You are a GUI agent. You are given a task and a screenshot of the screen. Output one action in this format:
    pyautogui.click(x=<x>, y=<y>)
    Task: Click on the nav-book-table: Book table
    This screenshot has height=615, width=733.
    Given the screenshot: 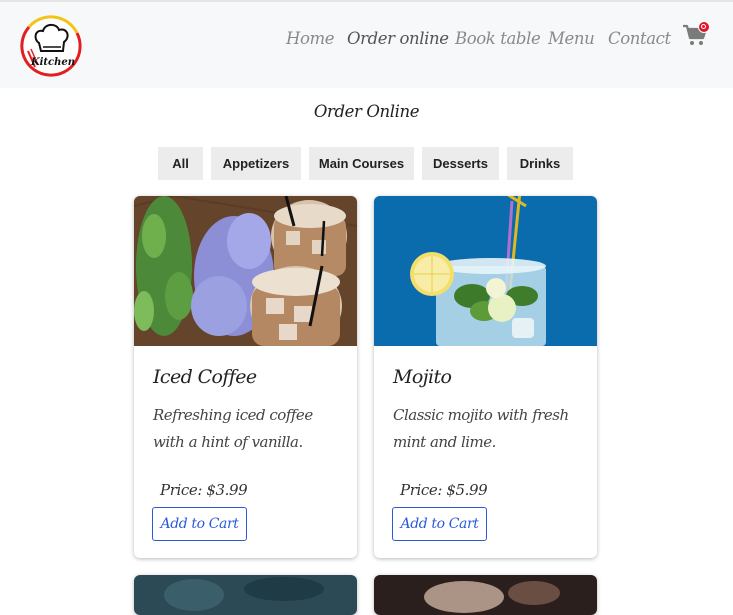 What is the action you would take?
    pyautogui.click(x=498, y=38)
    